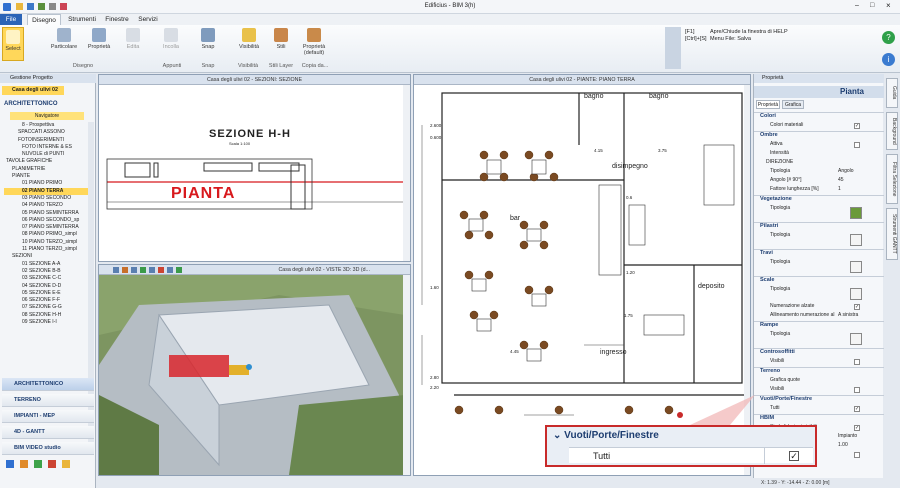 The height and width of the screenshot is (488, 900). Describe the element at coordinates (46, 213) in the screenshot. I see `tree-item: 05 PIANO SEMINTERRA` at that location.